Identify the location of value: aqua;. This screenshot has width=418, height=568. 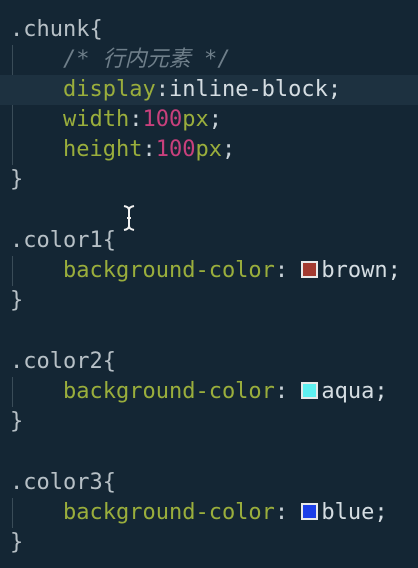
(354, 391).